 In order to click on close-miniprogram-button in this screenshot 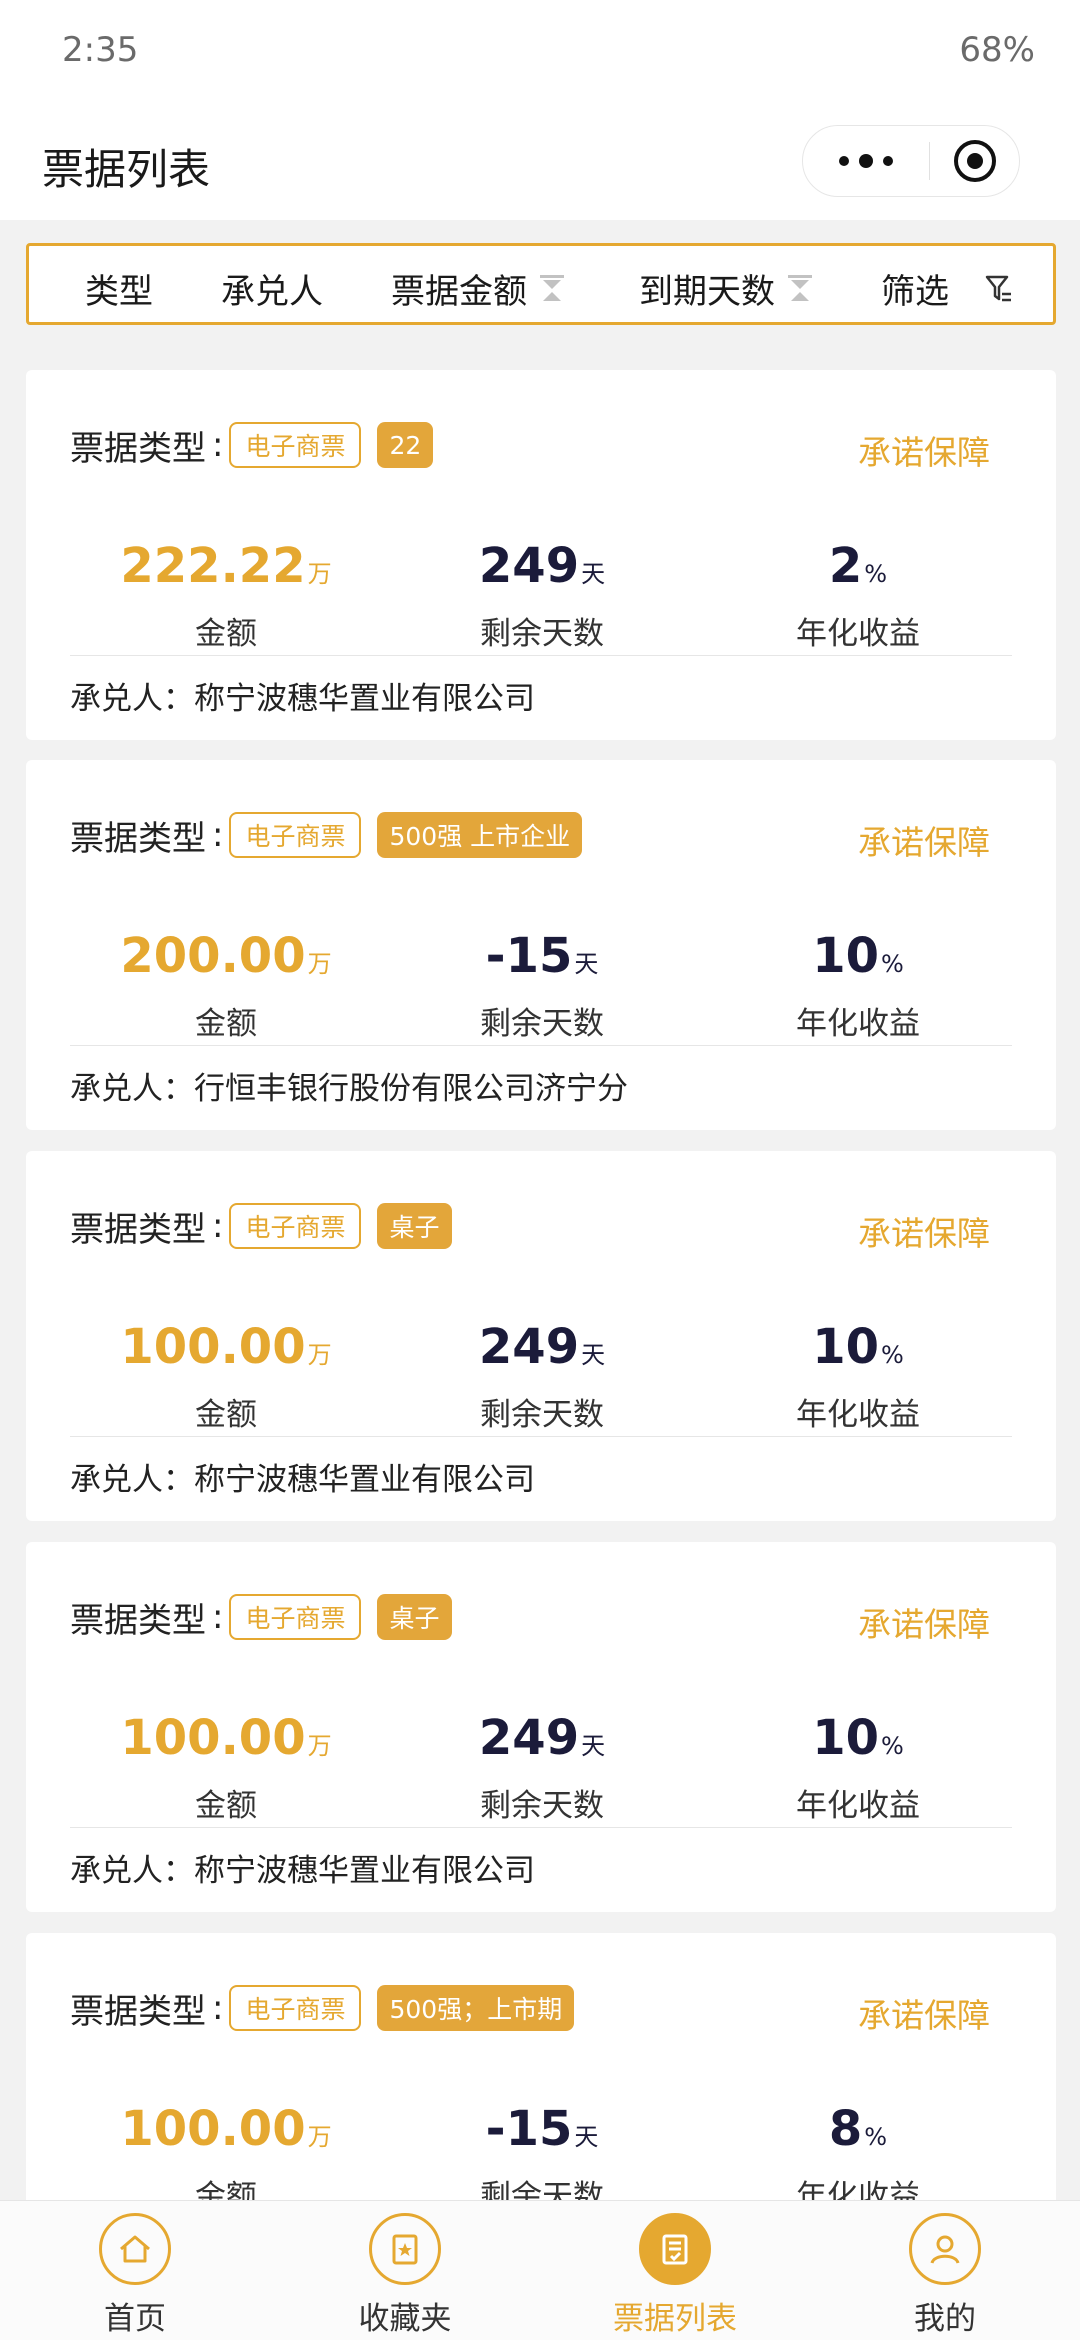, I will do `click(974, 161)`.